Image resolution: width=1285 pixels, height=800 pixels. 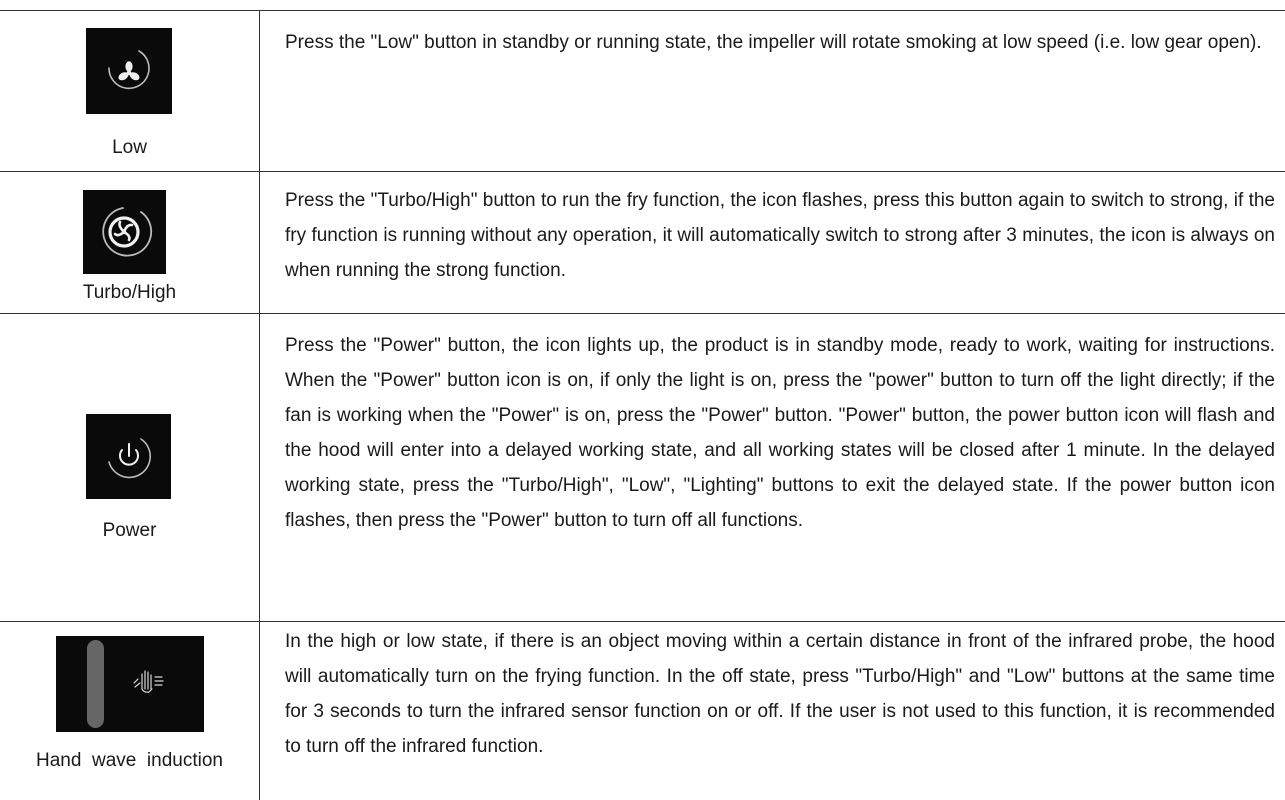 I want to click on icon-label: Low, so click(x=129, y=147).